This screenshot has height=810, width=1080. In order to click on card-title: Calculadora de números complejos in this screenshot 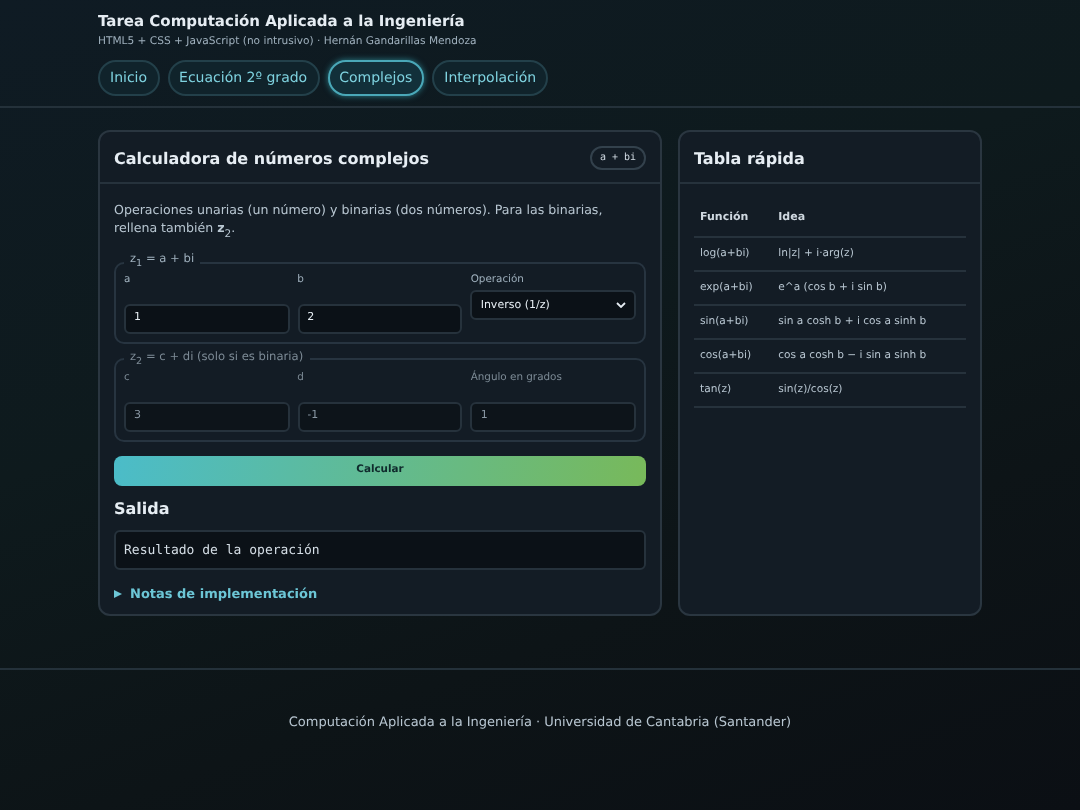, I will do `click(271, 158)`.